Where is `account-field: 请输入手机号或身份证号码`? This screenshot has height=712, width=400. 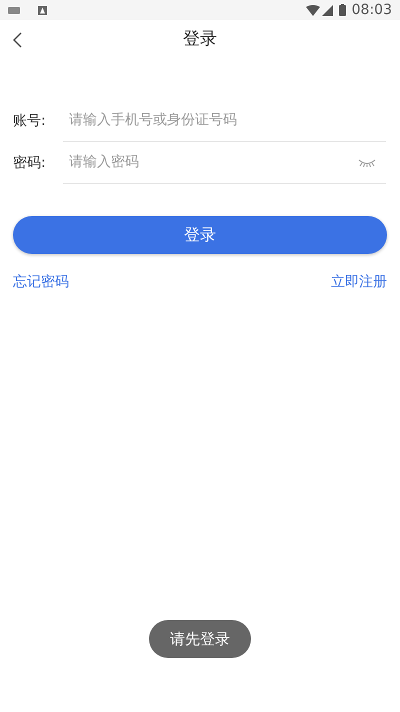 account-field: 请输入手机号或身份证号码 is located at coordinates (227, 120).